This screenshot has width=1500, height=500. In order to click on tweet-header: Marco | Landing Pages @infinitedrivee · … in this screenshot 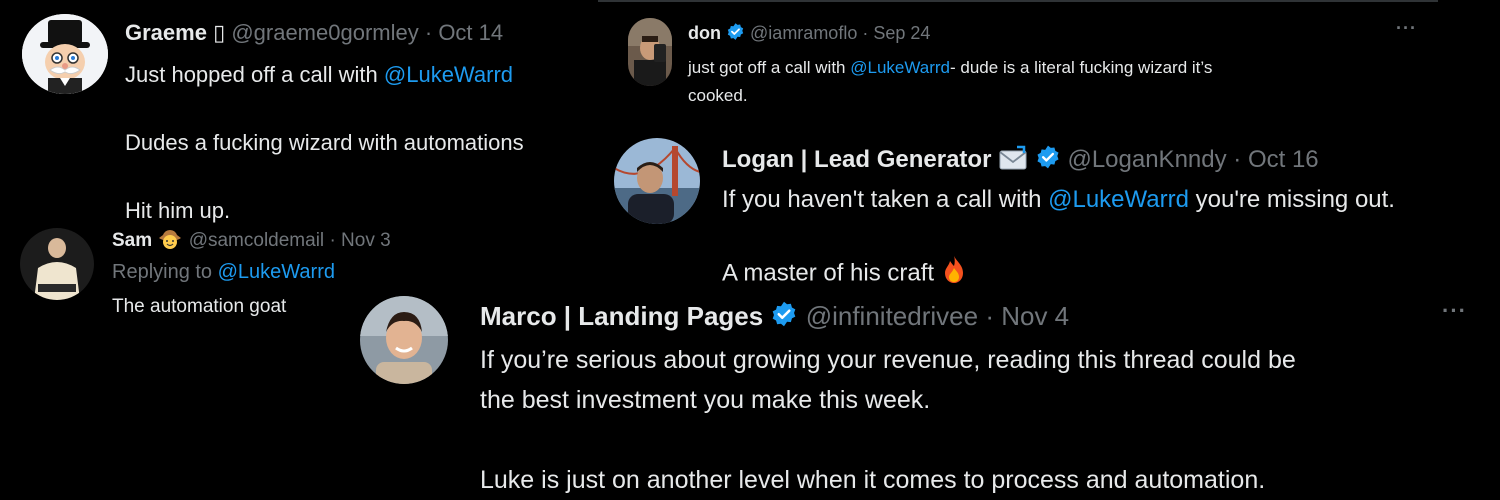, I will do `click(774, 317)`.